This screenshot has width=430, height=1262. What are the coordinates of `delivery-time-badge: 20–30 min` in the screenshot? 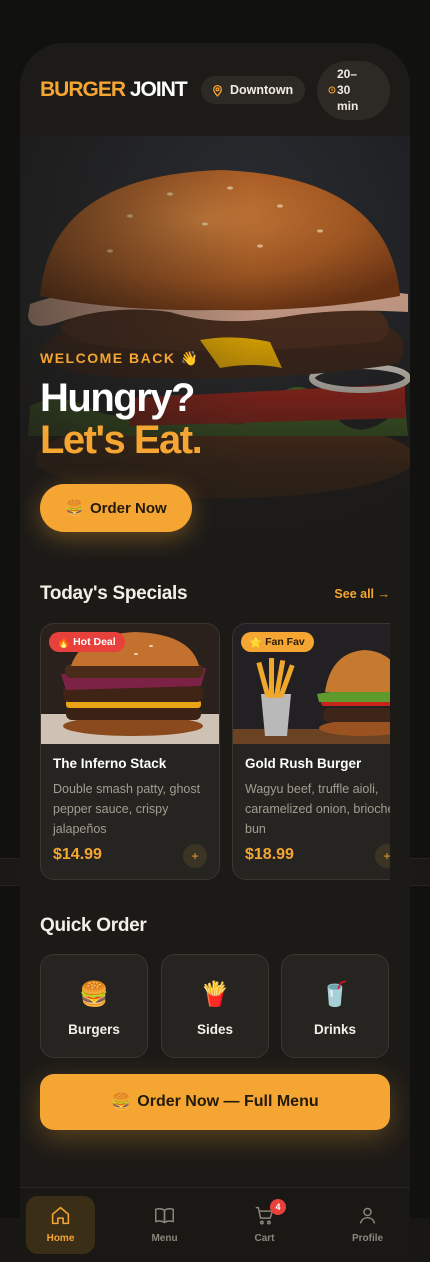 It's located at (353, 90).